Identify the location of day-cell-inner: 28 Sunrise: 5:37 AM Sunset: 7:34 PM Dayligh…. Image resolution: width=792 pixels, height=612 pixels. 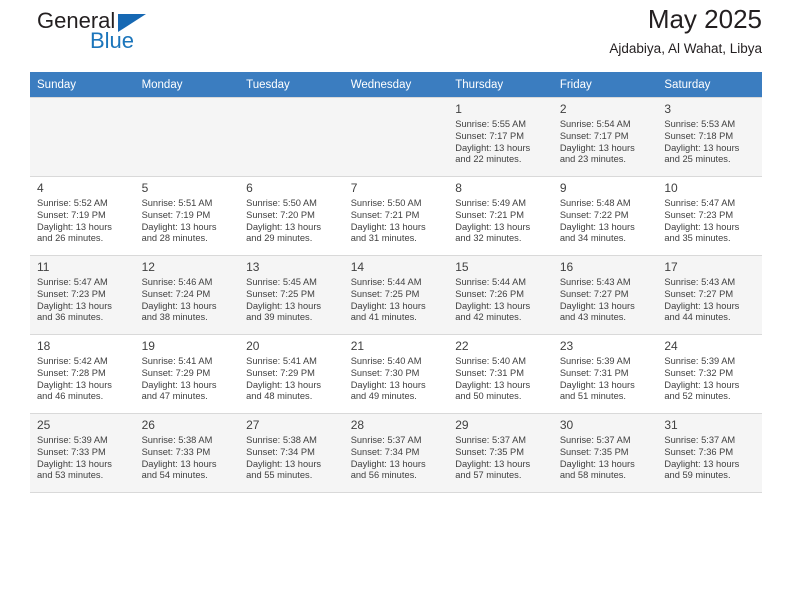
(396, 448).